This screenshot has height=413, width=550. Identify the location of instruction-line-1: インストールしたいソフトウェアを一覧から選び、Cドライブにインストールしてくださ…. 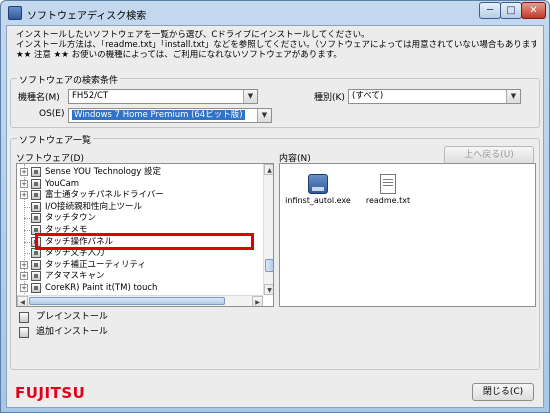
(193, 35).